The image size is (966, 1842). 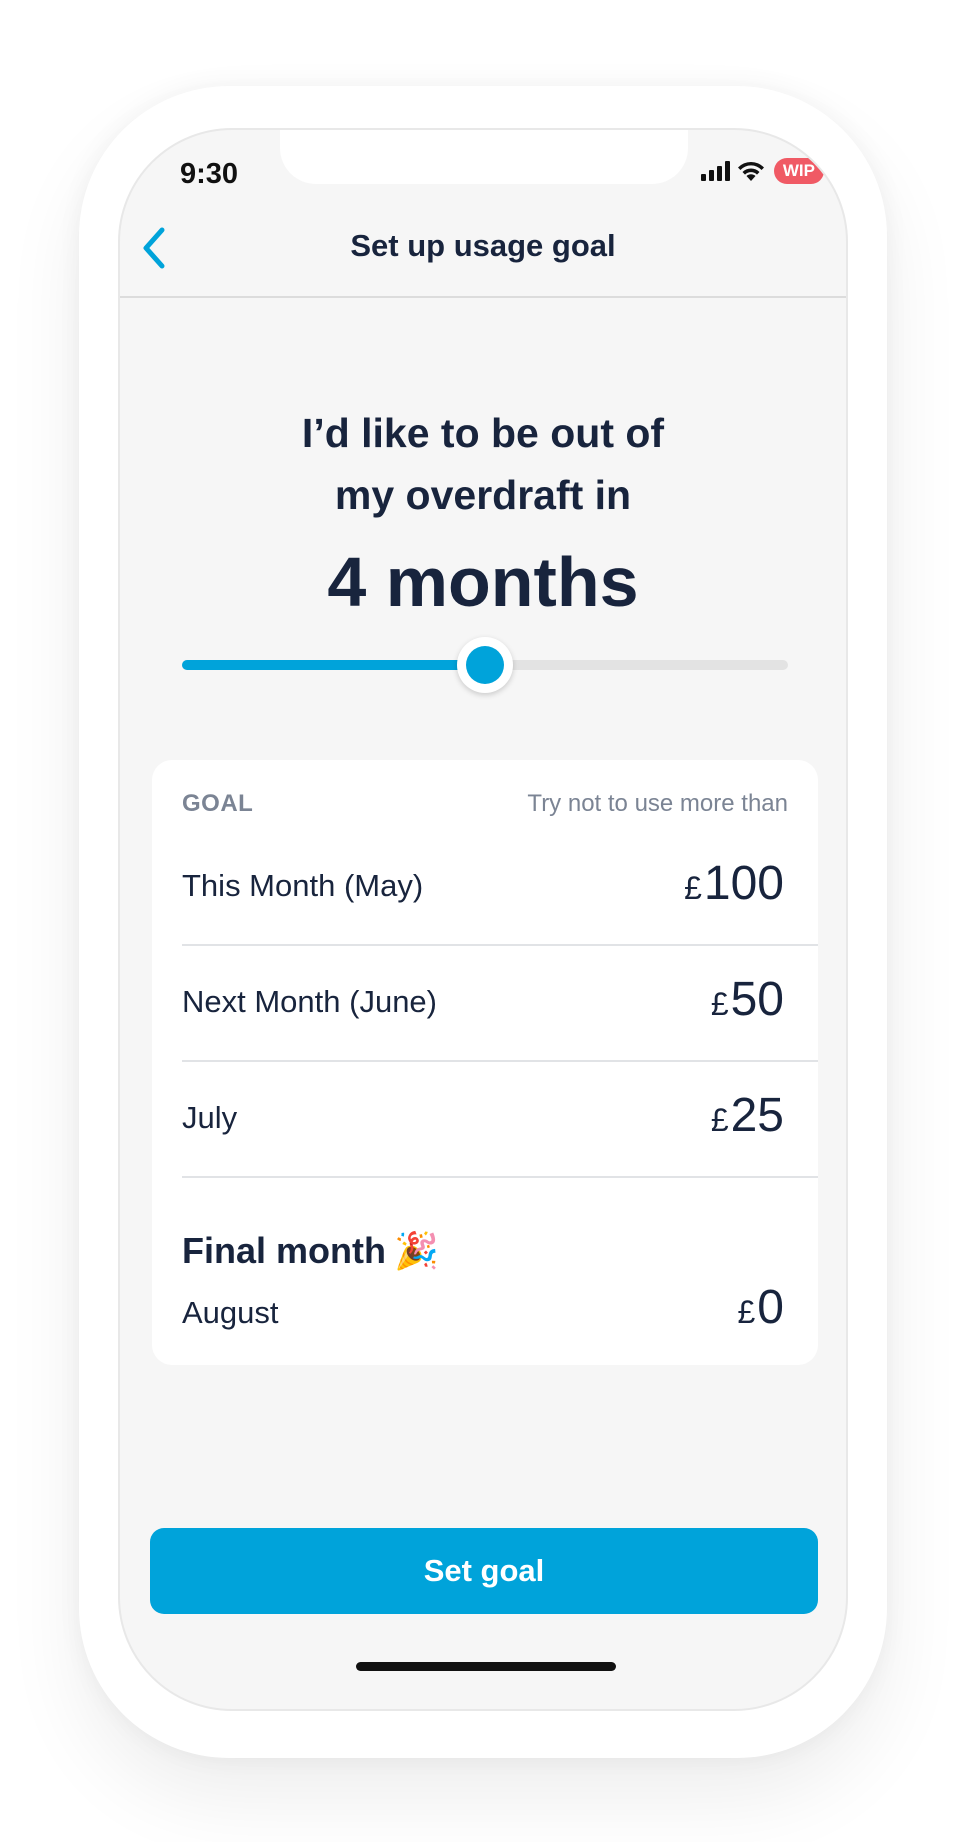 What do you see at coordinates (486, 1666) in the screenshot?
I see `home-indicator` at bounding box center [486, 1666].